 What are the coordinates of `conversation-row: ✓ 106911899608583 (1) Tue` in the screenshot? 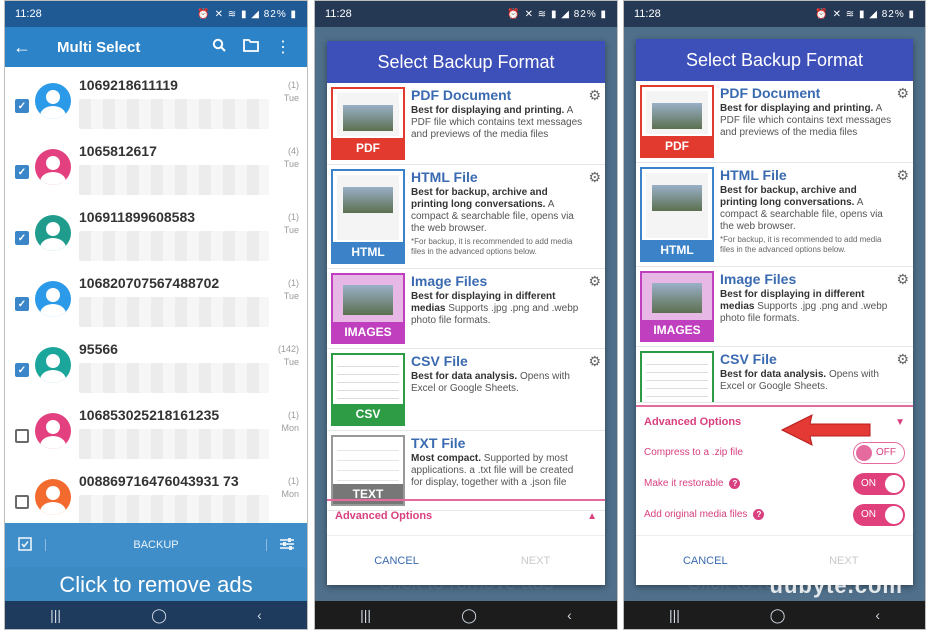 It's located at (156, 232).